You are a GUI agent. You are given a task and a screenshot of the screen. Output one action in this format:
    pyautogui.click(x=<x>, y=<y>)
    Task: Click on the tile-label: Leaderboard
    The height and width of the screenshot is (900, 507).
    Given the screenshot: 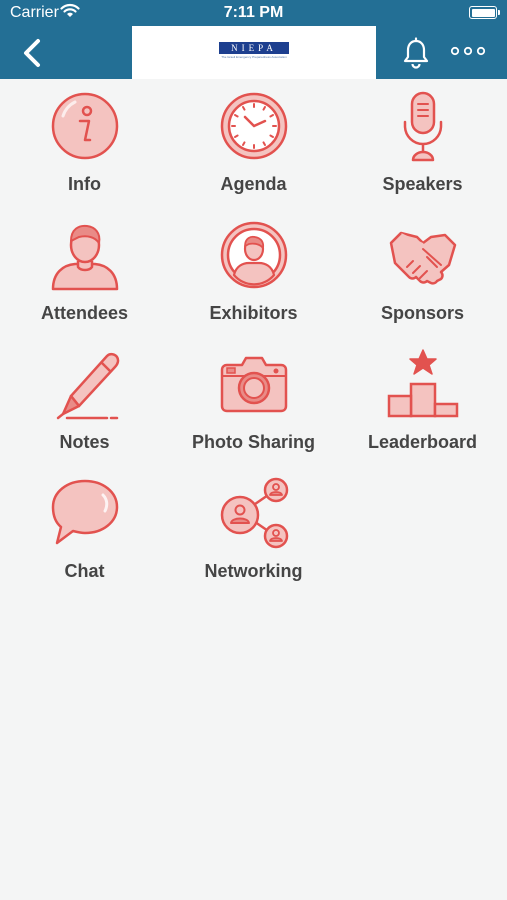 What is the action you would take?
    pyautogui.click(x=422, y=442)
    